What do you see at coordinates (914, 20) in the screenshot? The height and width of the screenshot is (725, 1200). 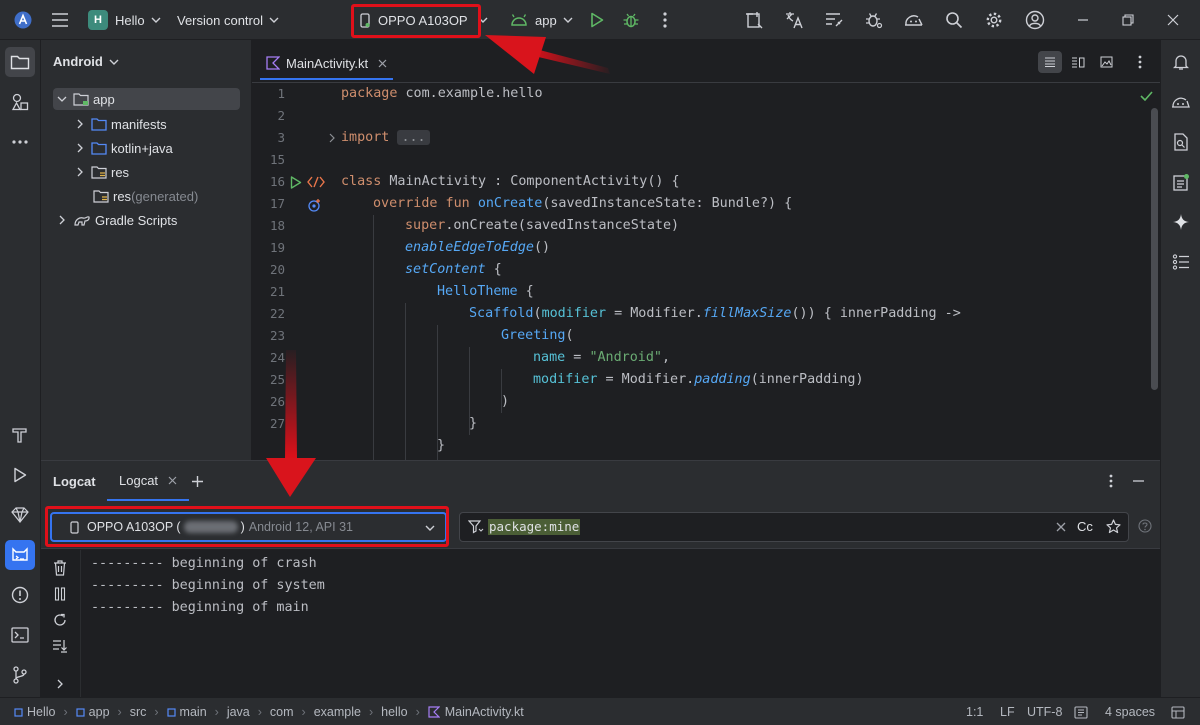 I see `device-manager-button` at bounding box center [914, 20].